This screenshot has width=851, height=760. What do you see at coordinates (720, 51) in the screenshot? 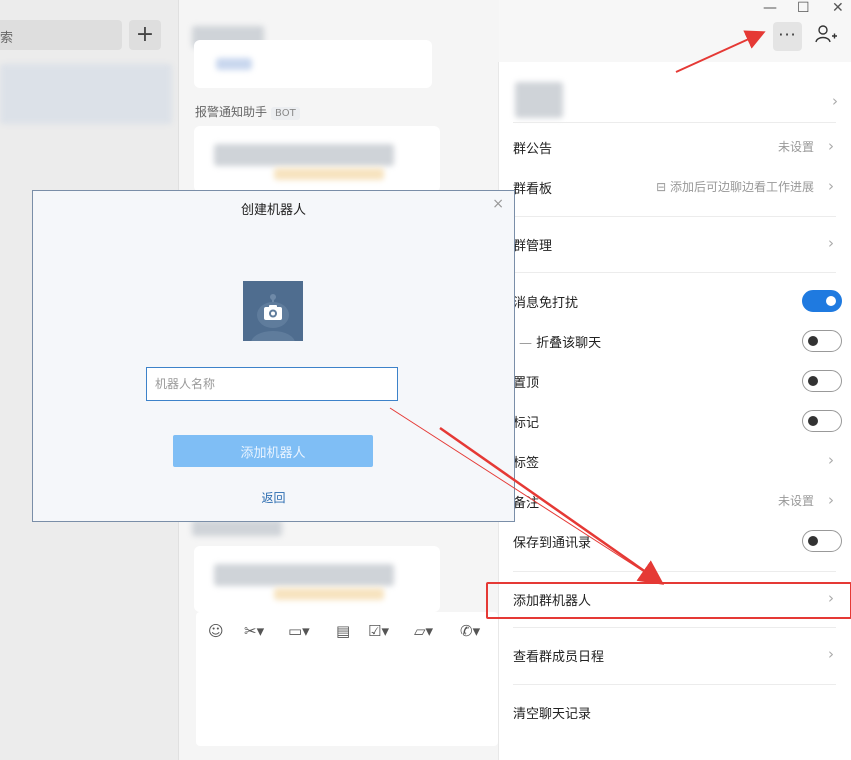
I see `arrow-to-more-button` at bounding box center [720, 51].